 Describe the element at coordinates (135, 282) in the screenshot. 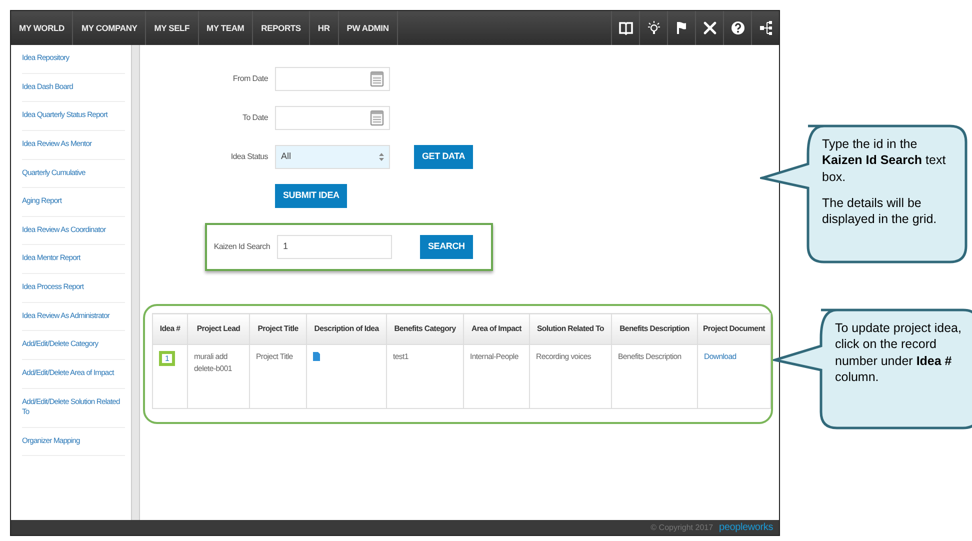

I see `scrollbar-track` at that location.